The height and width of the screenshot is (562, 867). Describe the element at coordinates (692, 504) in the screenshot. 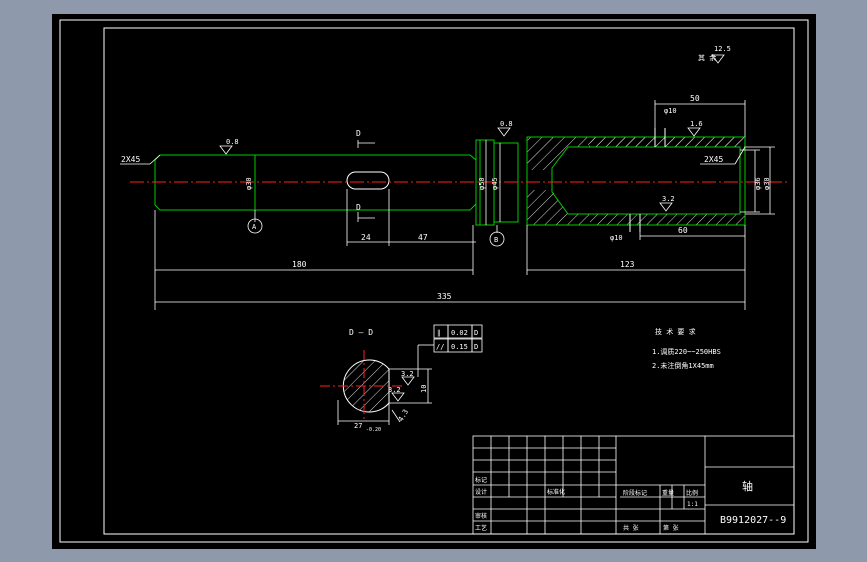

I see `tb-scale: 1:1` at that location.